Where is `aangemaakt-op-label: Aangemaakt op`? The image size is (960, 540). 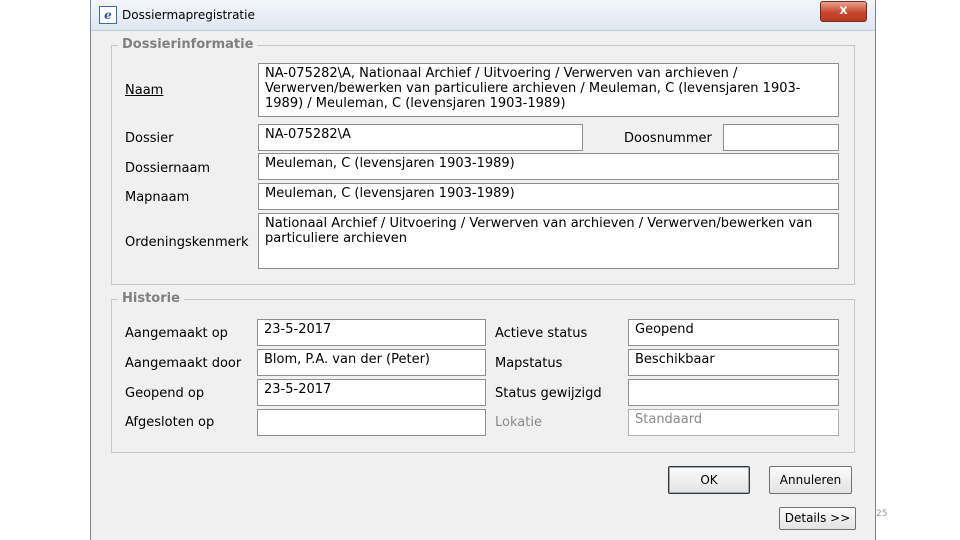 aangemaakt-op-label: Aangemaakt op is located at coordinates (176, 333).